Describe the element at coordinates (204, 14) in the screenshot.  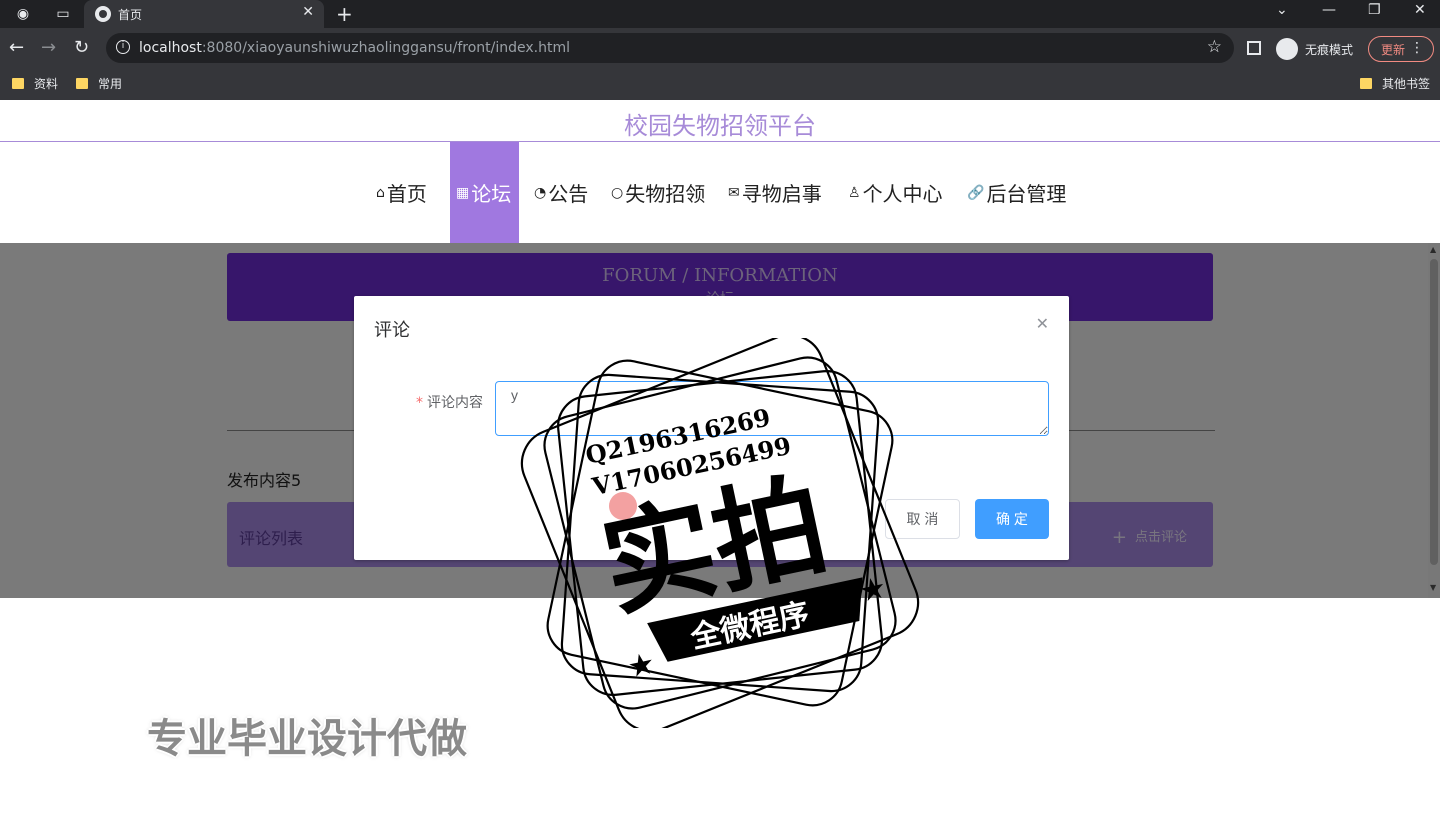
I see `browser-tab: 首页 ✕` at that location.